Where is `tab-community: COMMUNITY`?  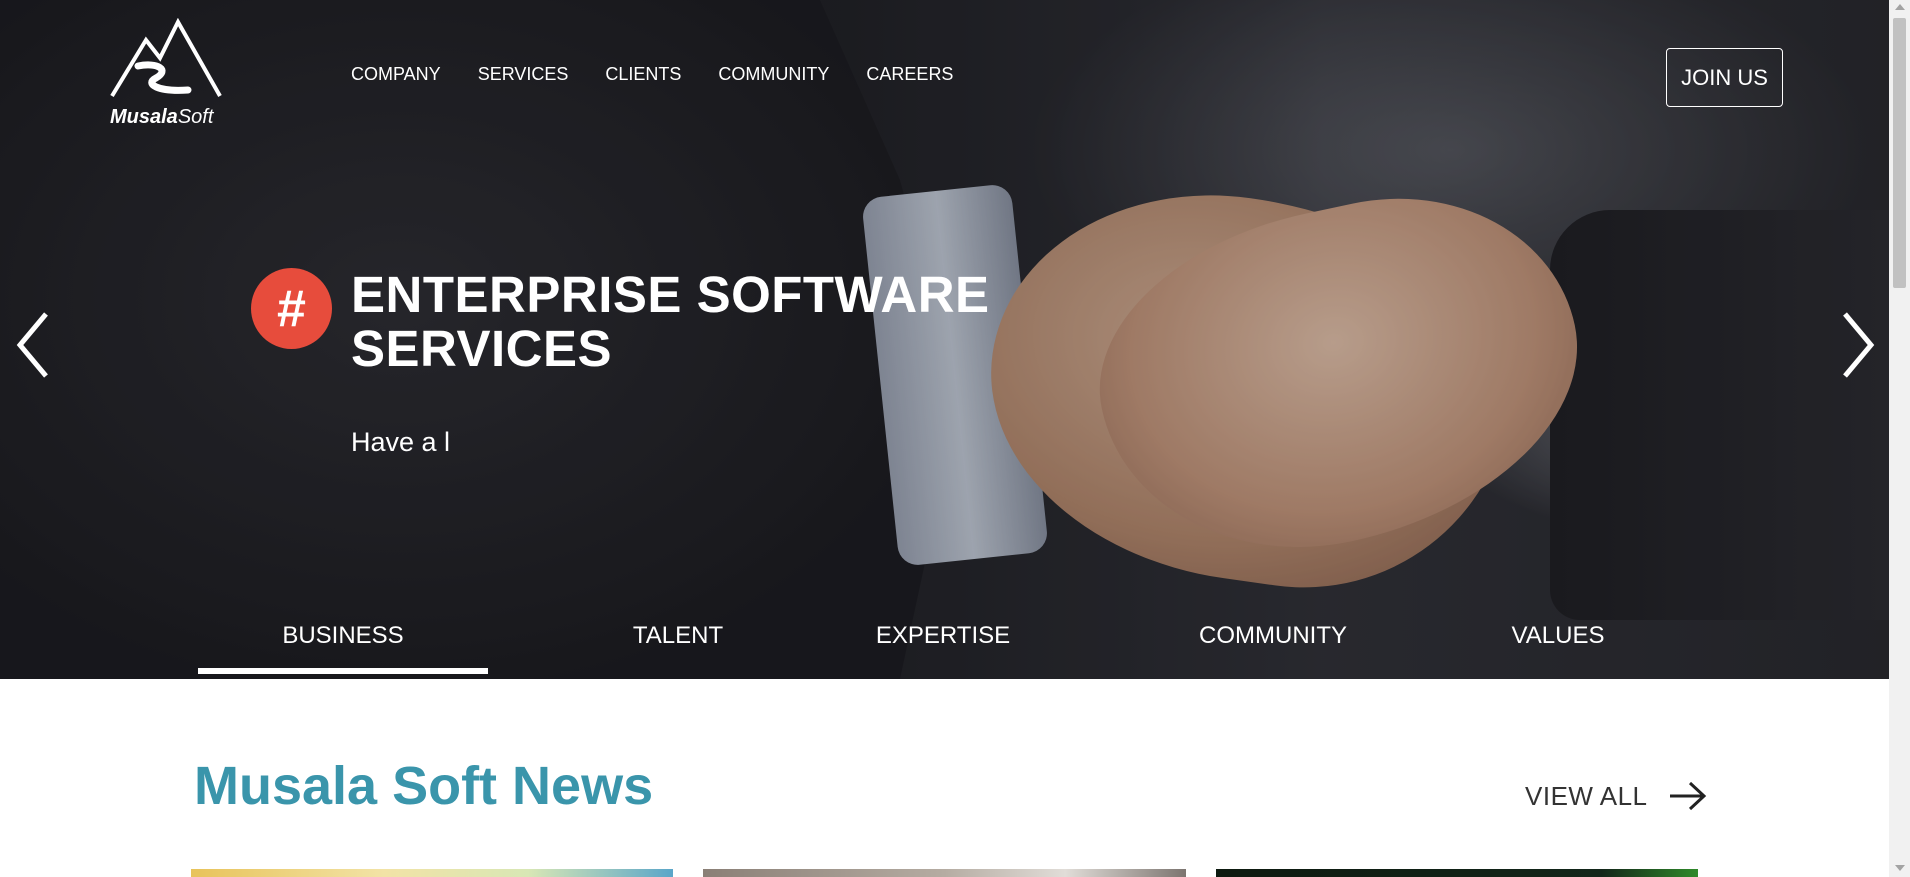
tab-community: COMMUNITY is located at coordinates (1273, 648).